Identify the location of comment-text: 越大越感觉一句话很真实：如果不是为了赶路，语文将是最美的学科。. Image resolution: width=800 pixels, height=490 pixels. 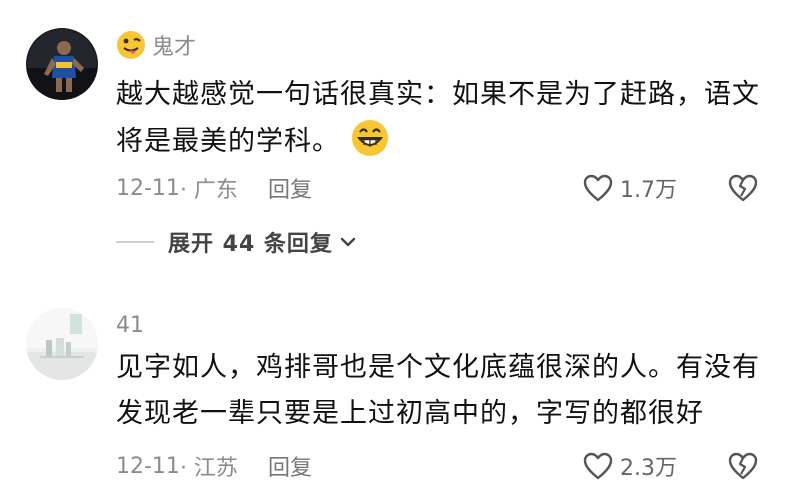
(438, 118).